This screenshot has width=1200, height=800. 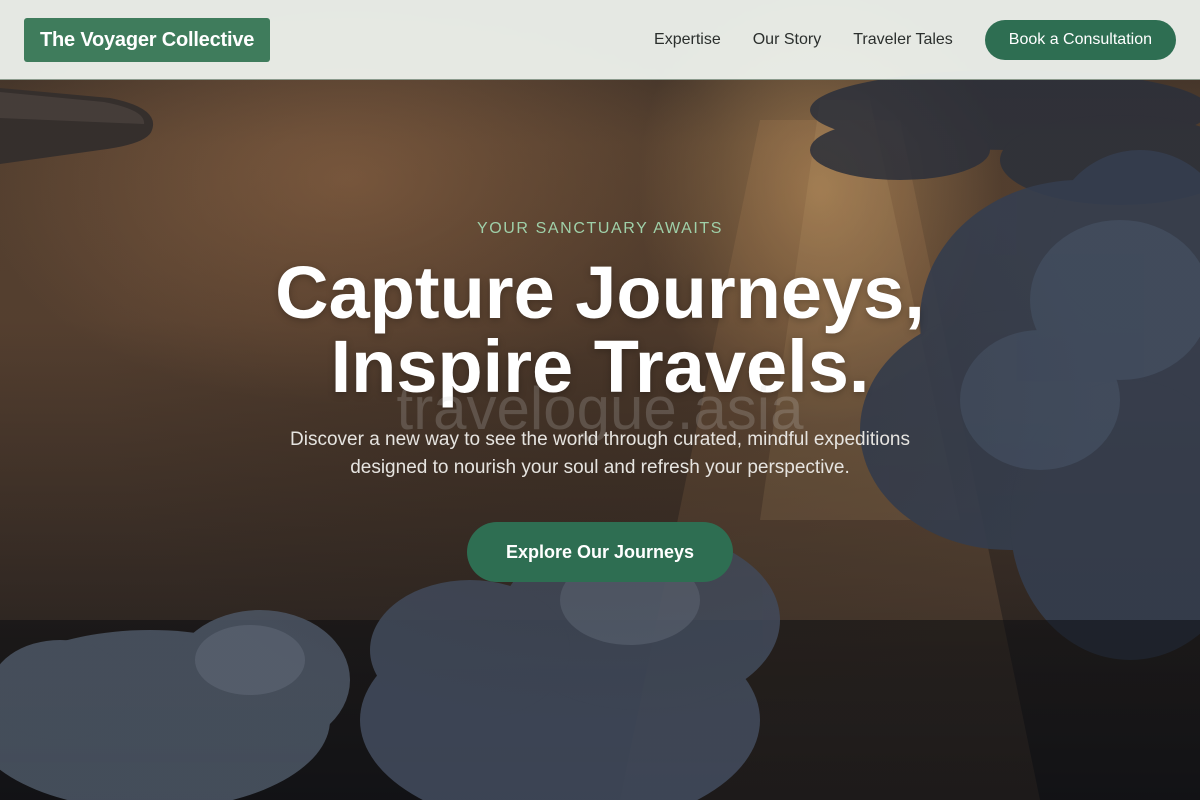 What do you see at coordinates (147, 39) in the screenshot?
I see `brand-logo: The Voyager Collective` at bounding box center [147, 39].